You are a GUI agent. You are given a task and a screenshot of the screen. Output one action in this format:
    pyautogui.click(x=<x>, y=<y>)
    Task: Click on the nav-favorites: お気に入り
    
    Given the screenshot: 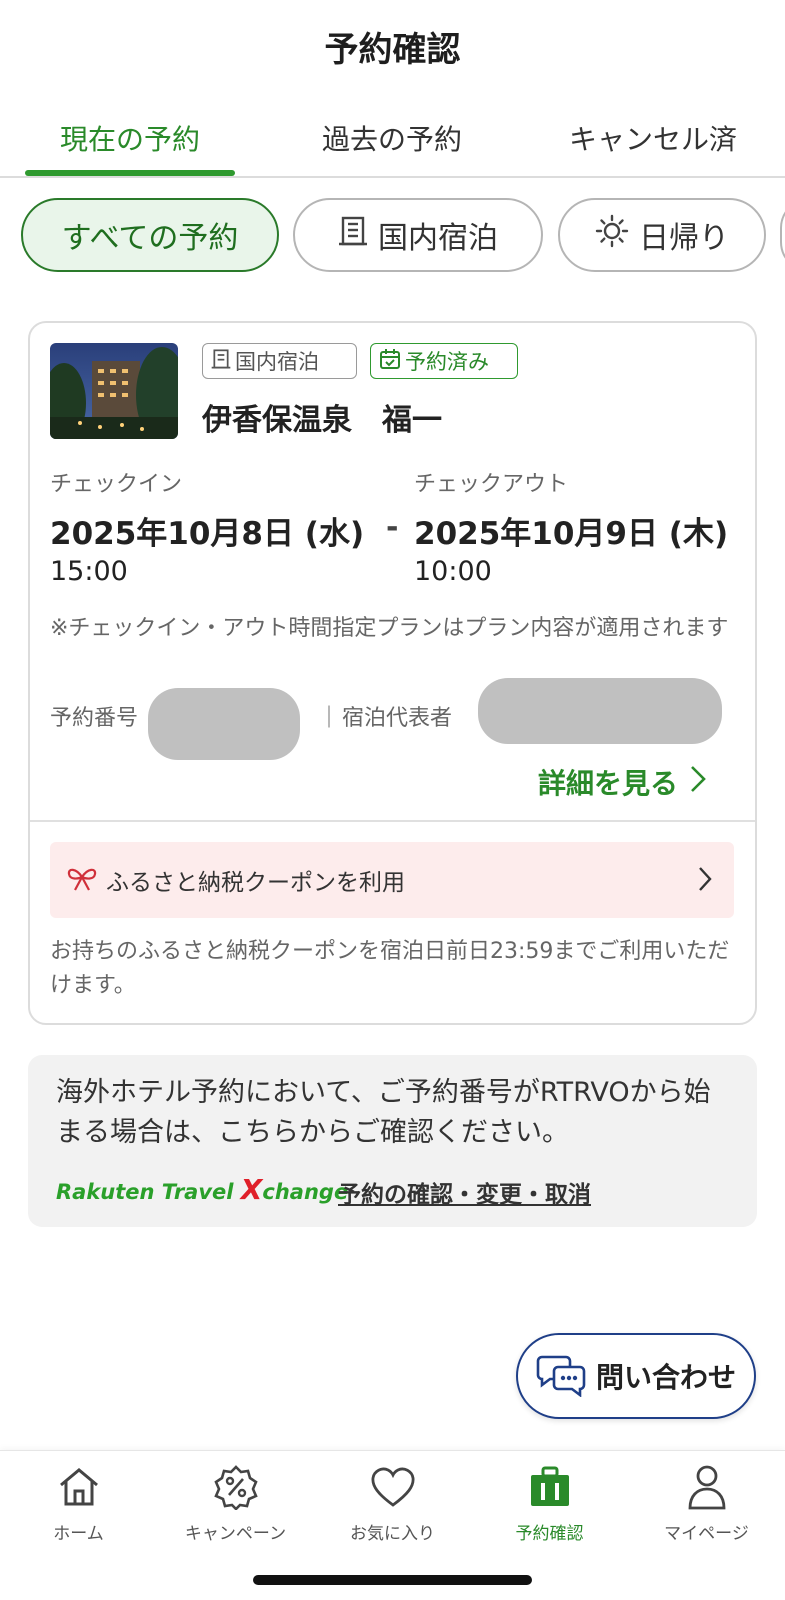 What is the action you would take?
    pyautogui.click(x=392, y=1503)
    